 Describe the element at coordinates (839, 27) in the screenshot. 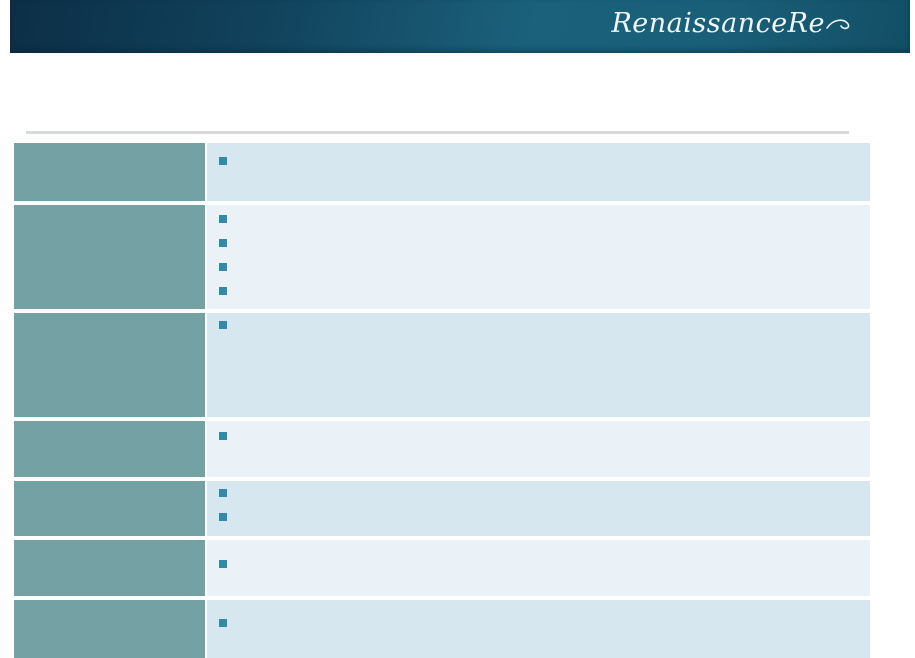

I see `logo-swash-icon` at that location.